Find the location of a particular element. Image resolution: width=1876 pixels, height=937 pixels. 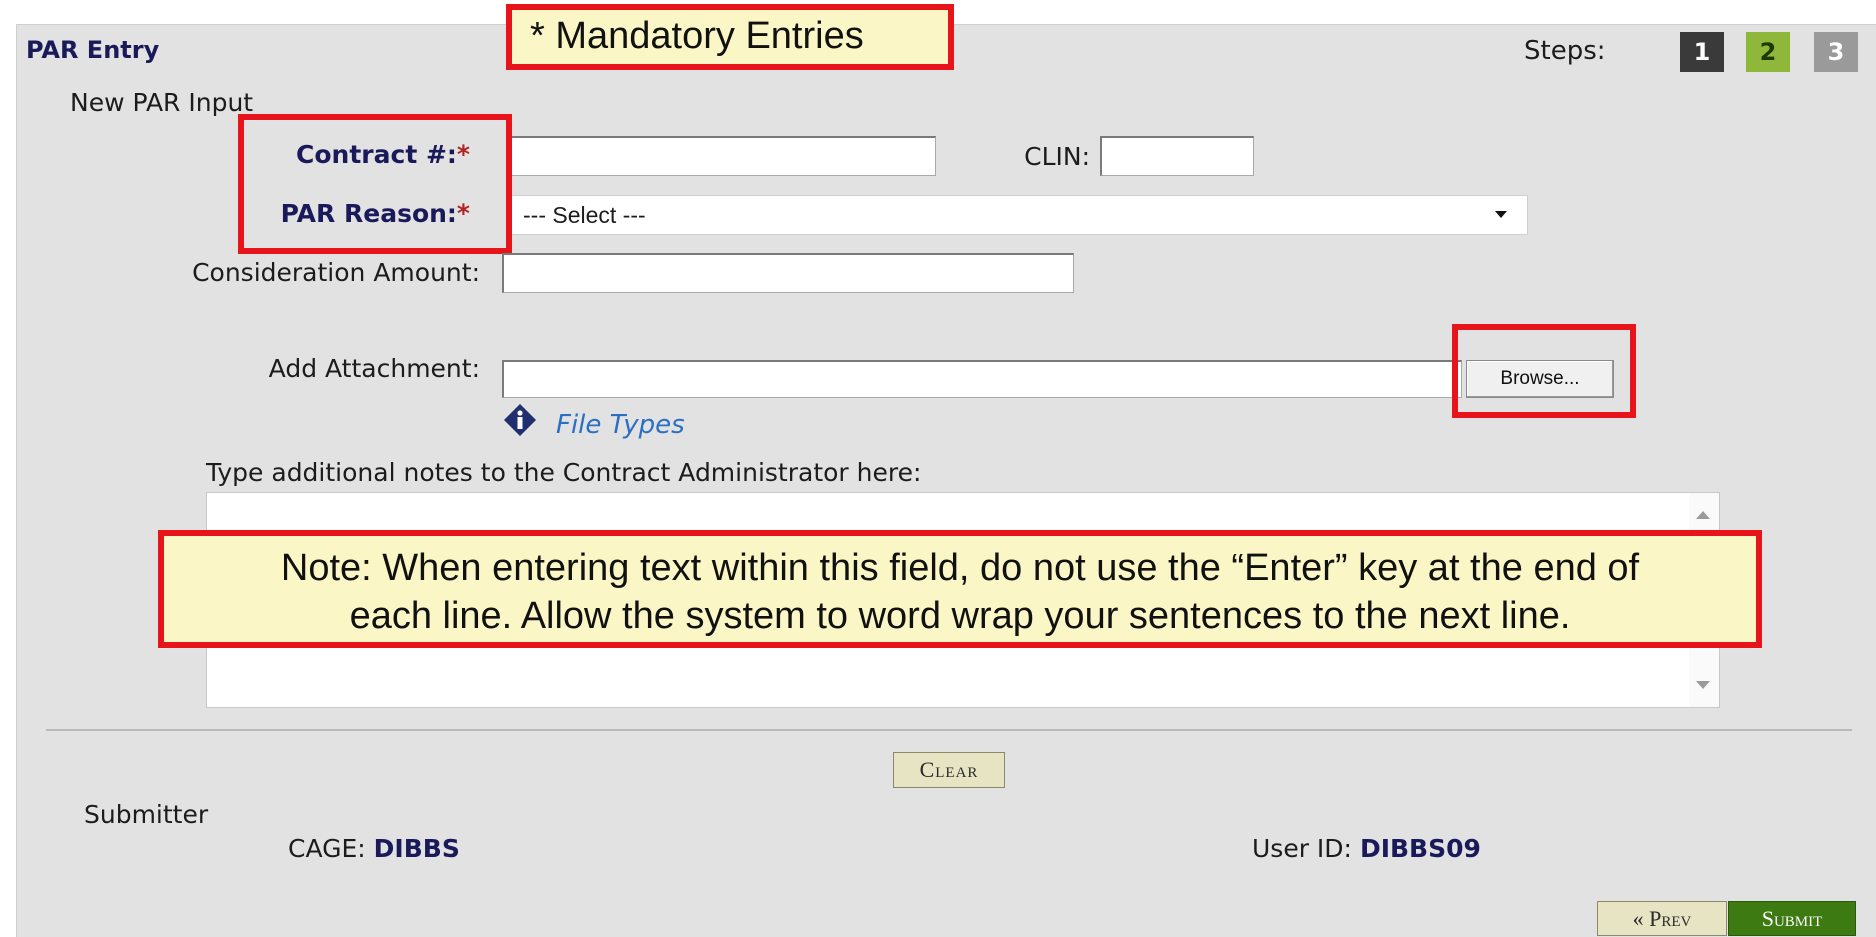

page-title: PAR Entry is located at coordinates (93, 50).